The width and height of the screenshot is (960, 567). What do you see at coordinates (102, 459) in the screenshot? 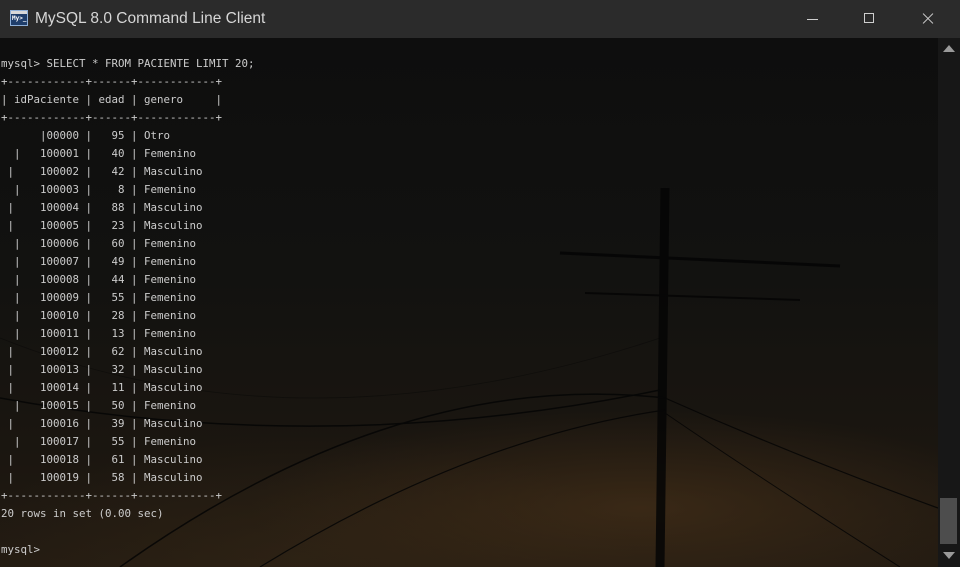
I see `table-row: | 100018 | 61 | Masculino` at bounding box center [102, 459].